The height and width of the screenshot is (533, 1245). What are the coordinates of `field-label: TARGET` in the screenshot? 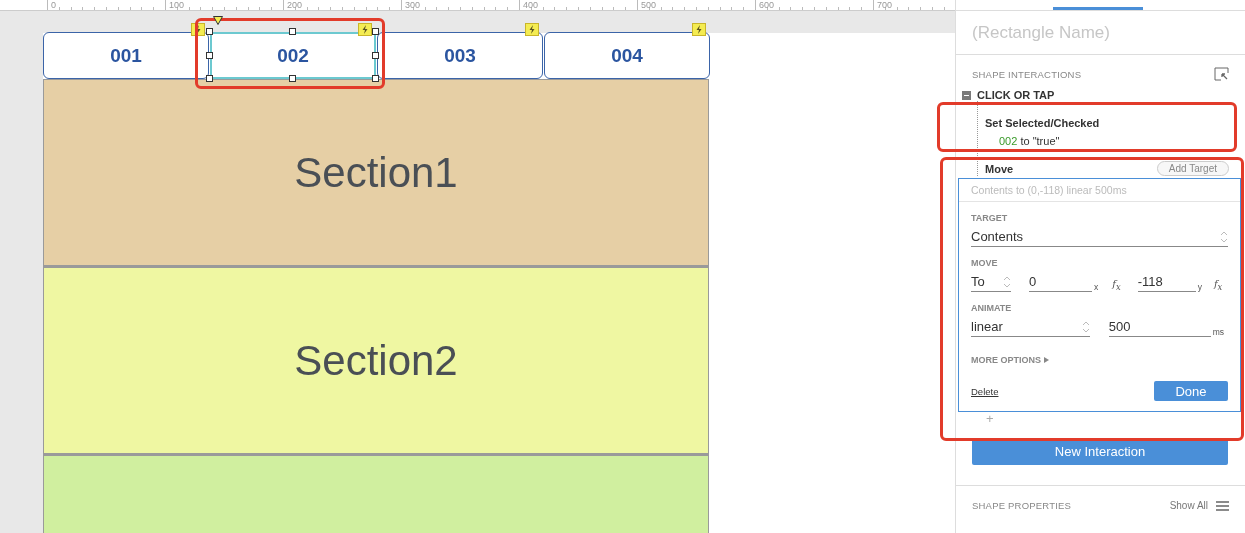 It's located at (990, 218).